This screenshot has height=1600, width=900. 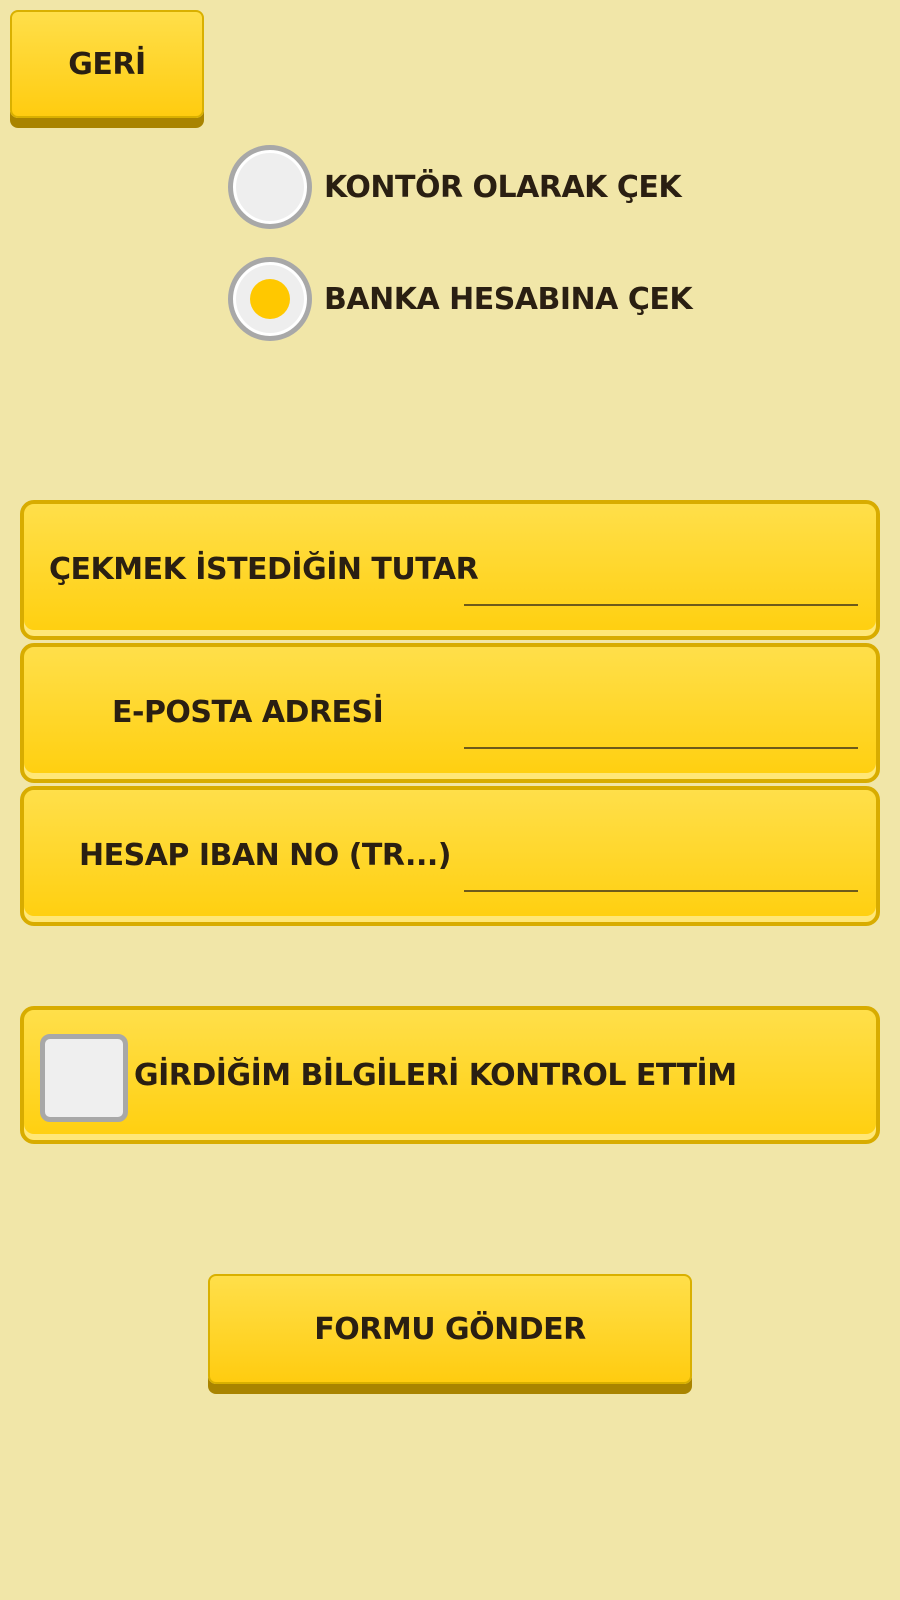 I want to click on confirm-checkbox, so click(x=84, y=1078).